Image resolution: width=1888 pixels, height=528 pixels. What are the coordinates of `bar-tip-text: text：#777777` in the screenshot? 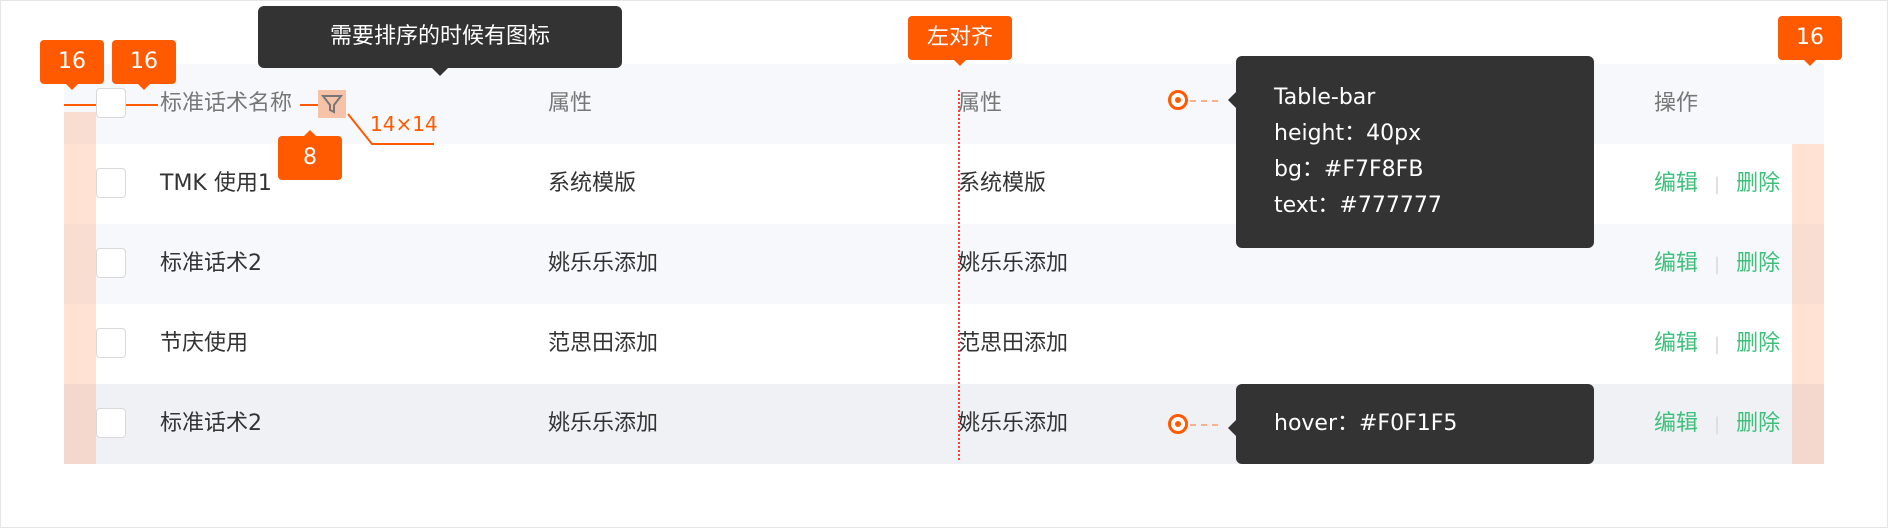 It's located at (1358, 205).